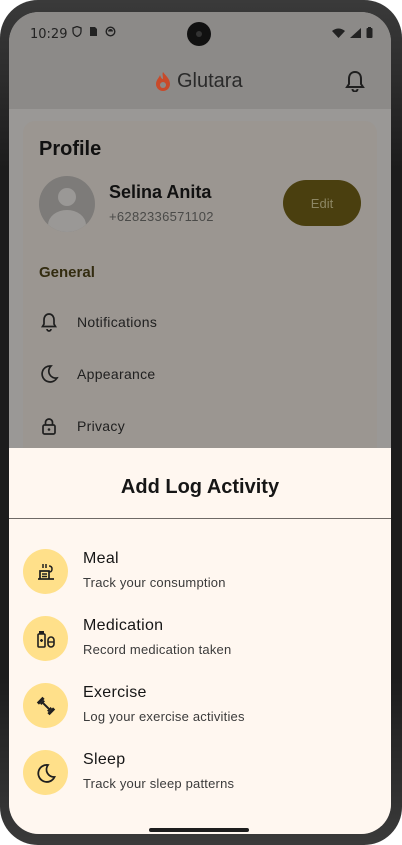 Image resolution: width=402 pixels, height=845 pixels. What do you see at coordinates (159, 783) in the screenshot?
I see `activity-subtitle: Track your sleep patterns` at bounding box center [159, 783].